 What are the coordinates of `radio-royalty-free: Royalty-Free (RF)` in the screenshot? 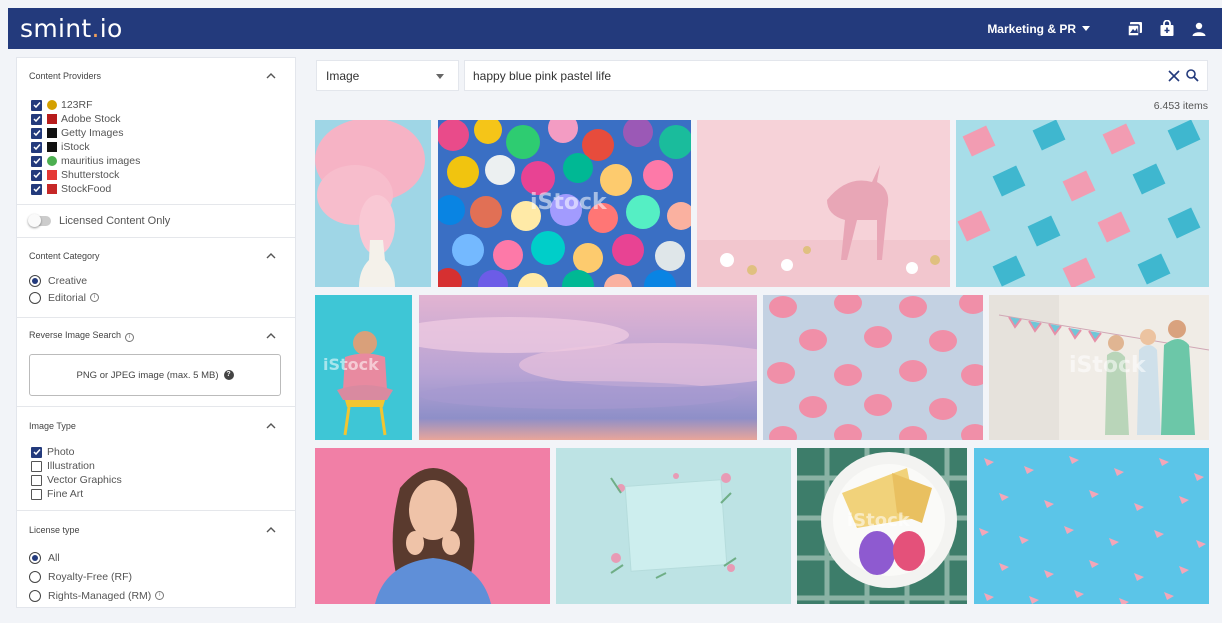 It's located at (156, 576).